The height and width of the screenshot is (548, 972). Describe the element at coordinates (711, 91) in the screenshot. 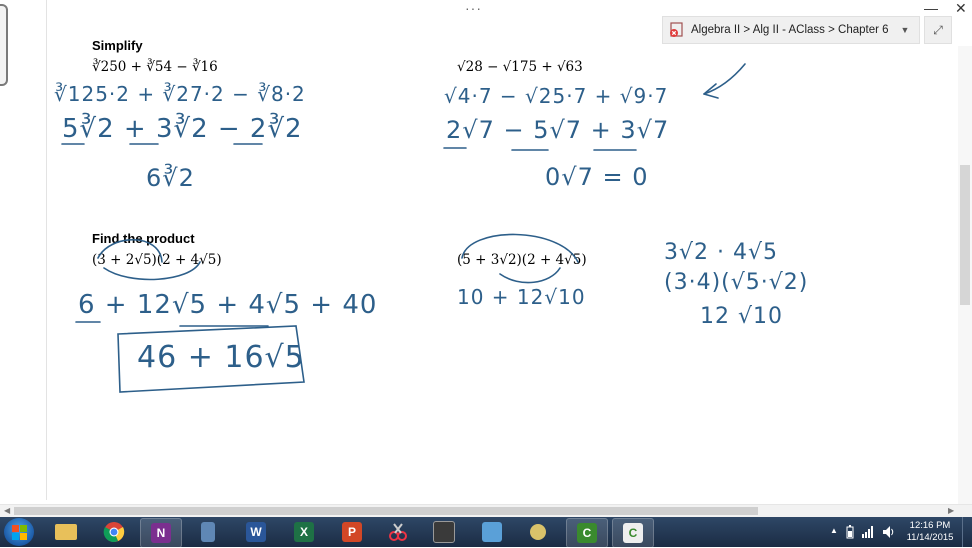

I see `ink-arrow-head` at that location.